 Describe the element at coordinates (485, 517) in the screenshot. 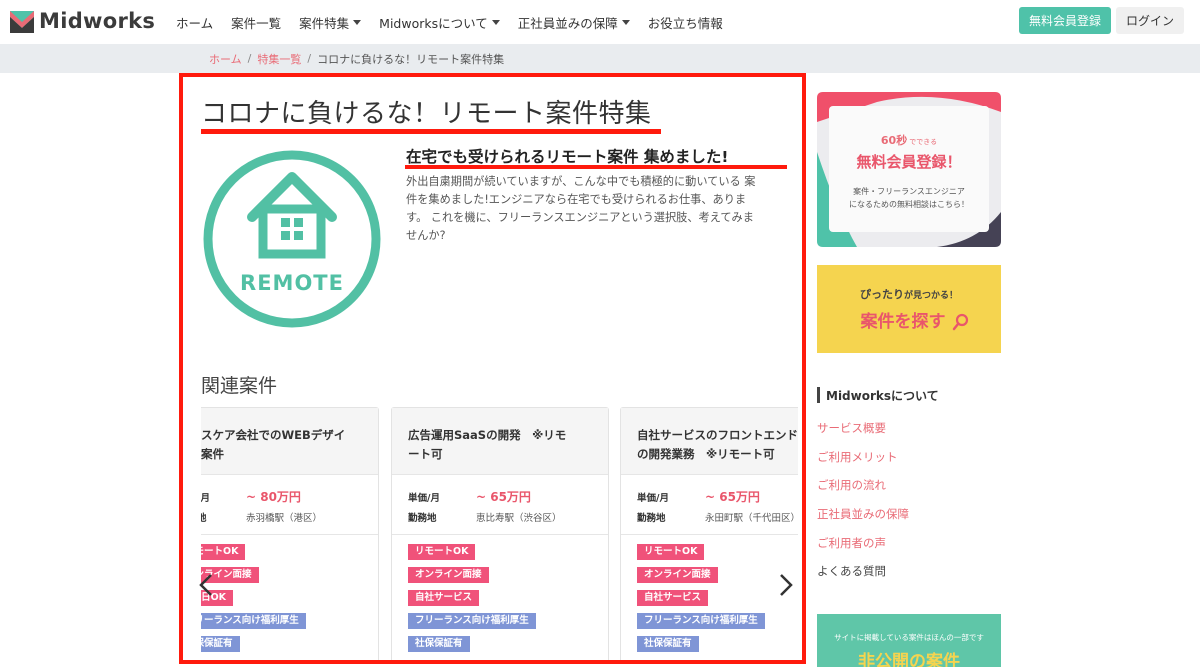

I see `job-place-row: 勤務地 恵比寿駅（渋谷区）` at that location.